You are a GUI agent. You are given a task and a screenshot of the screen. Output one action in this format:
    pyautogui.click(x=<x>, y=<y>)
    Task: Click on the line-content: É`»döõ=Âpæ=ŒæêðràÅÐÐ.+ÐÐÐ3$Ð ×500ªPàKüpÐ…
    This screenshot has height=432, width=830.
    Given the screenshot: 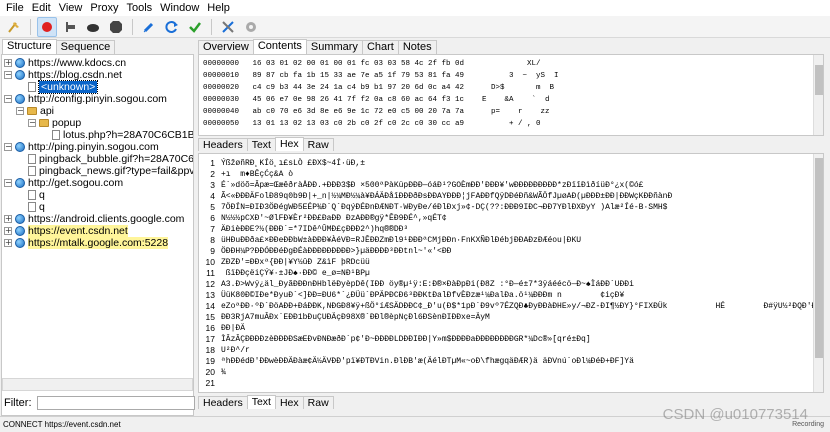 What is the action you would take?
    pyautogui.click(x=432, y=185)
    